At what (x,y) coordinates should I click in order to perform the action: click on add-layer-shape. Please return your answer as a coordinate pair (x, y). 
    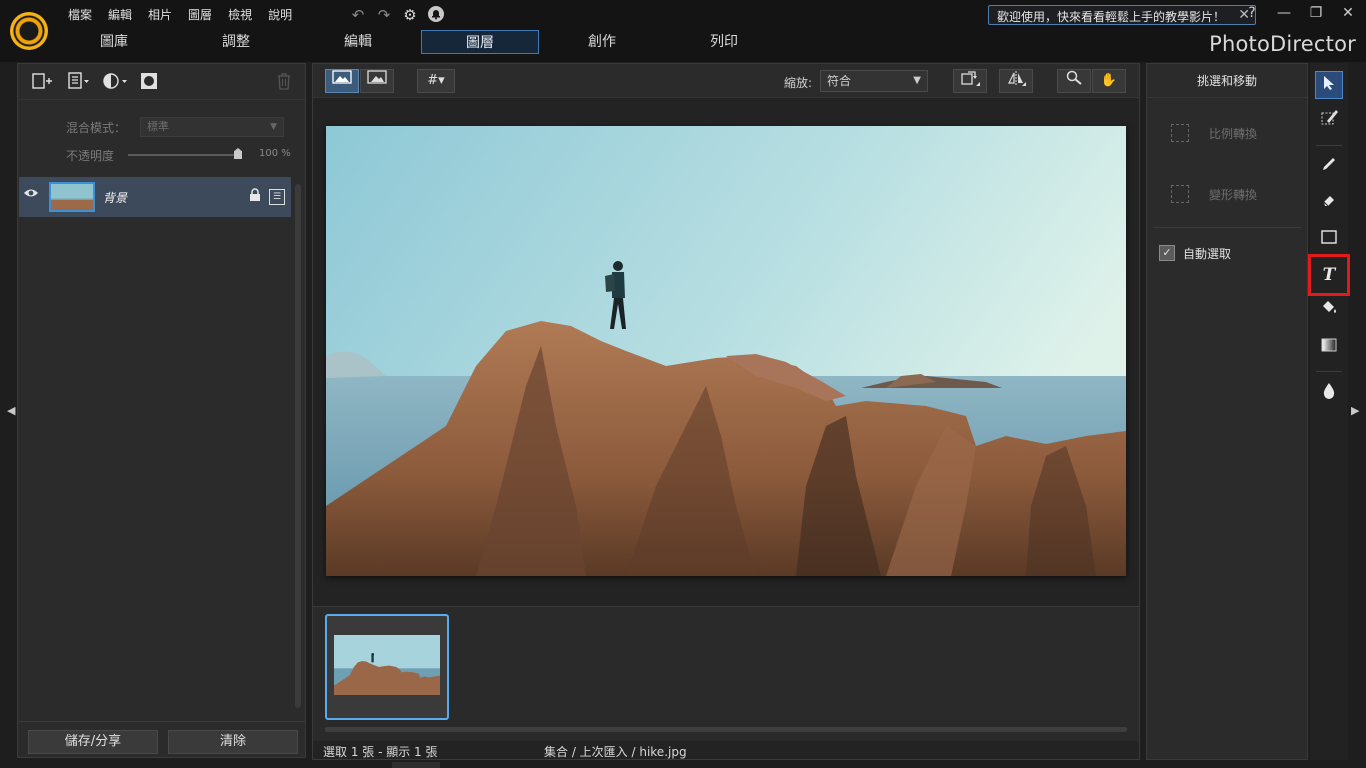
    Looking at the image, I should click on (42, 81).